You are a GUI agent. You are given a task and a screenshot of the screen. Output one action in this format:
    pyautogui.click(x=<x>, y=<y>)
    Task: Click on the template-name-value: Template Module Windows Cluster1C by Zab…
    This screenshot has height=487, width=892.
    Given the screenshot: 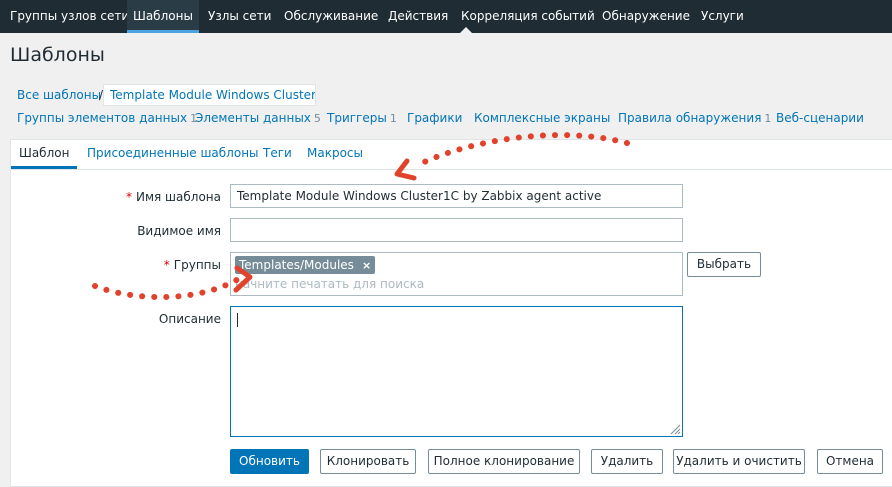 What is the action you would take?
    pyautogui.click(x=419, y=196)
    